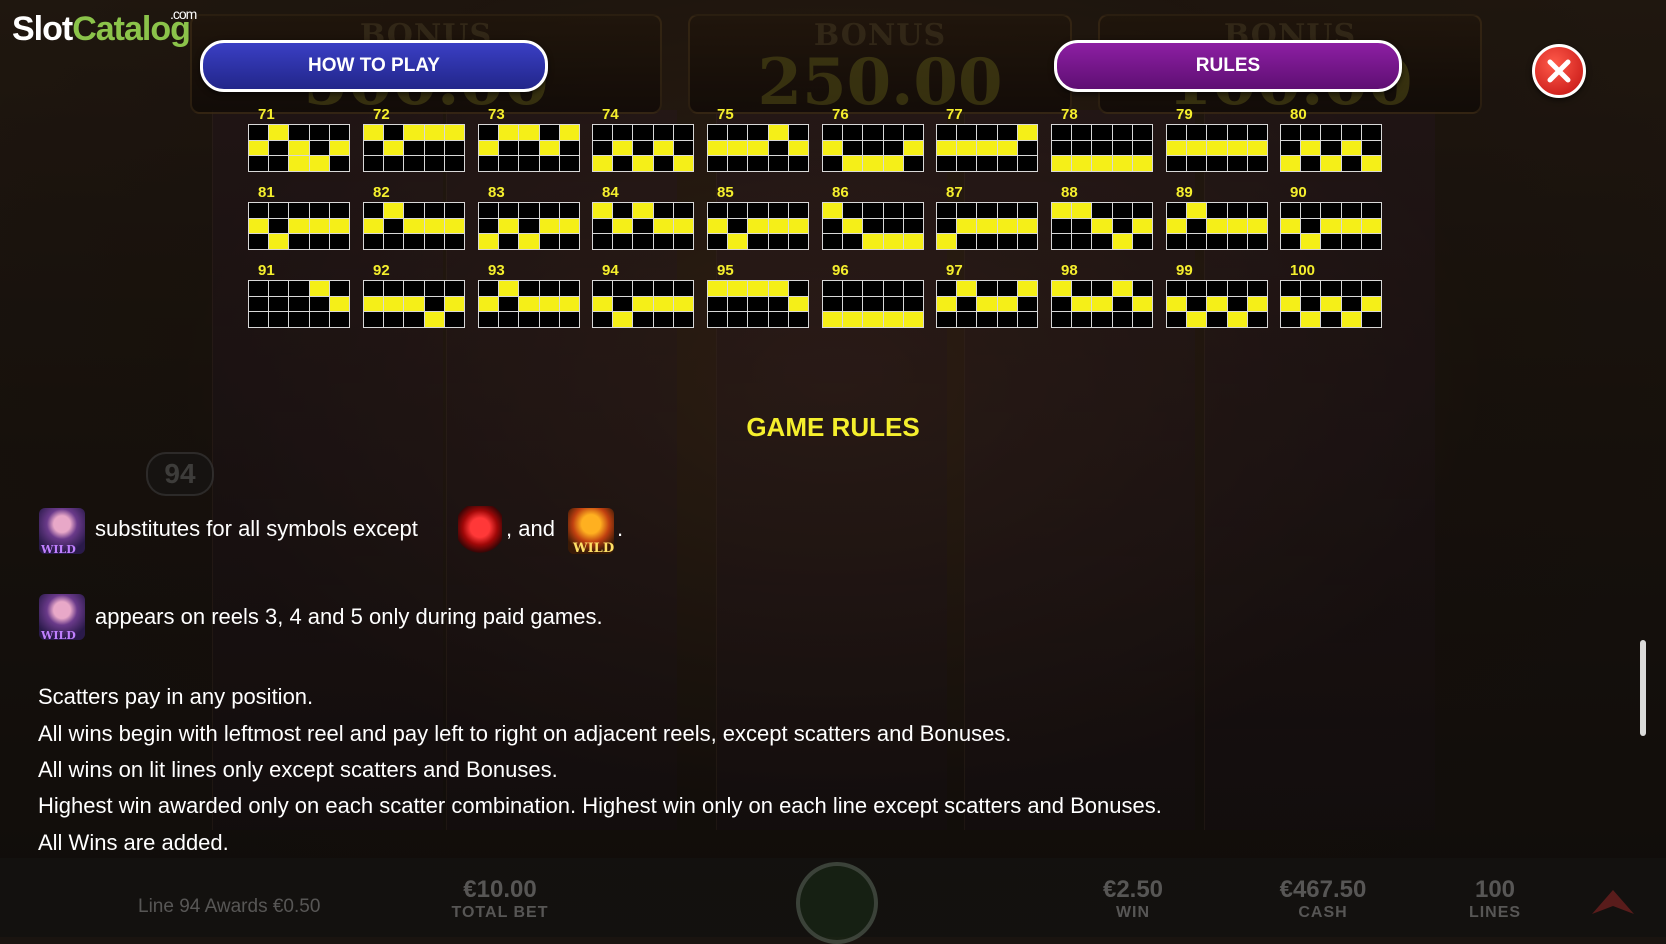 Image resolution: width=1666 pixels, height=944 pixels. Describe the element at coordinates (610, 270) in the screenshot. I see `payline-number: 94` at that location.